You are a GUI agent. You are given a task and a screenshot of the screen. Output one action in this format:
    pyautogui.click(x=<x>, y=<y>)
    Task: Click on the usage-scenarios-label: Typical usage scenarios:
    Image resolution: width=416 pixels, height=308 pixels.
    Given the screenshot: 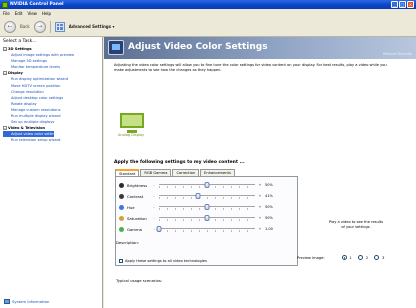 What is the action you would take?
    pyautogui.click(x=139, y=280)
    